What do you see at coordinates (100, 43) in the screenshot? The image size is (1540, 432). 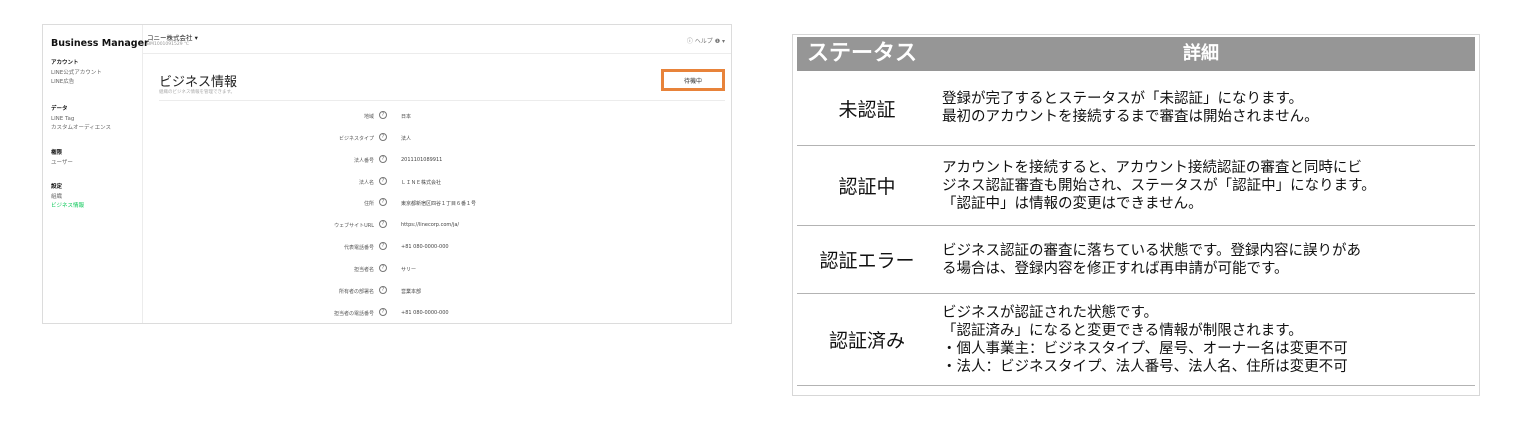 I see `app-logo: Business Manager` at bounding box center [100, 43].